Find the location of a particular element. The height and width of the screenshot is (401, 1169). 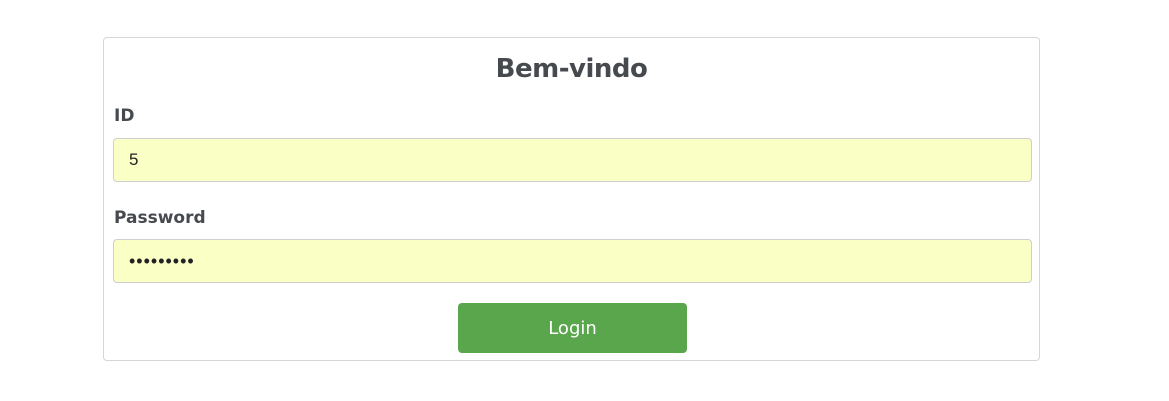

id-label: ID is located at coordinates (124, 116).